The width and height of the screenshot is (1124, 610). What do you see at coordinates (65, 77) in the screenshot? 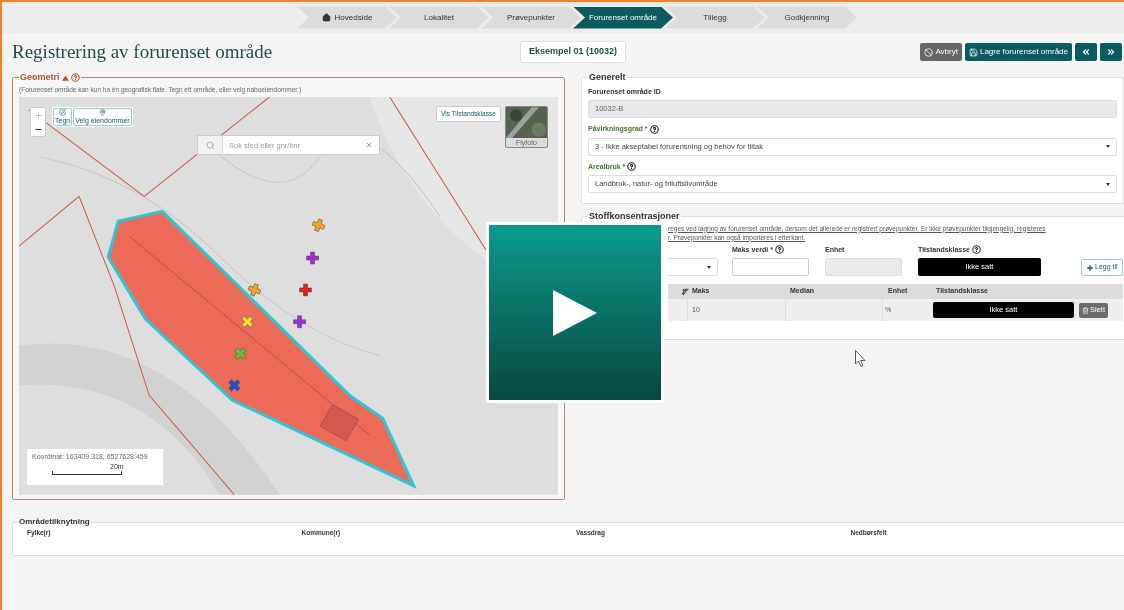
I see `collapse-icon` at bounding box center [65, 77].